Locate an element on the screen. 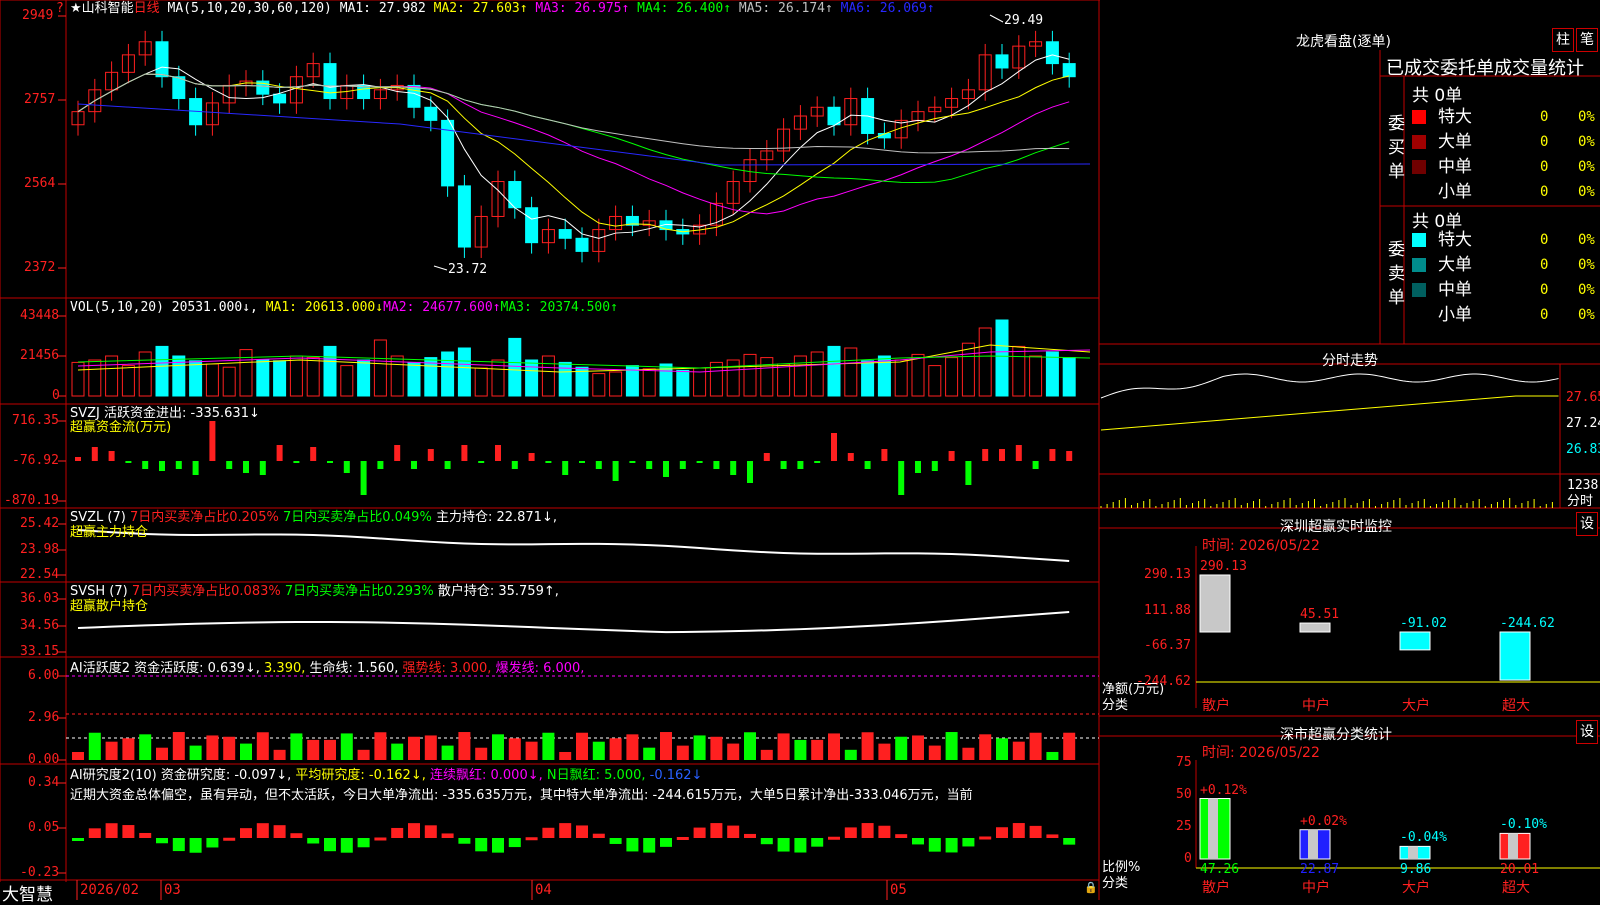 Image resolution: width=1600 pixels, height=905 pixels. category-label: 中户 is located at coordinates (1316, 888).